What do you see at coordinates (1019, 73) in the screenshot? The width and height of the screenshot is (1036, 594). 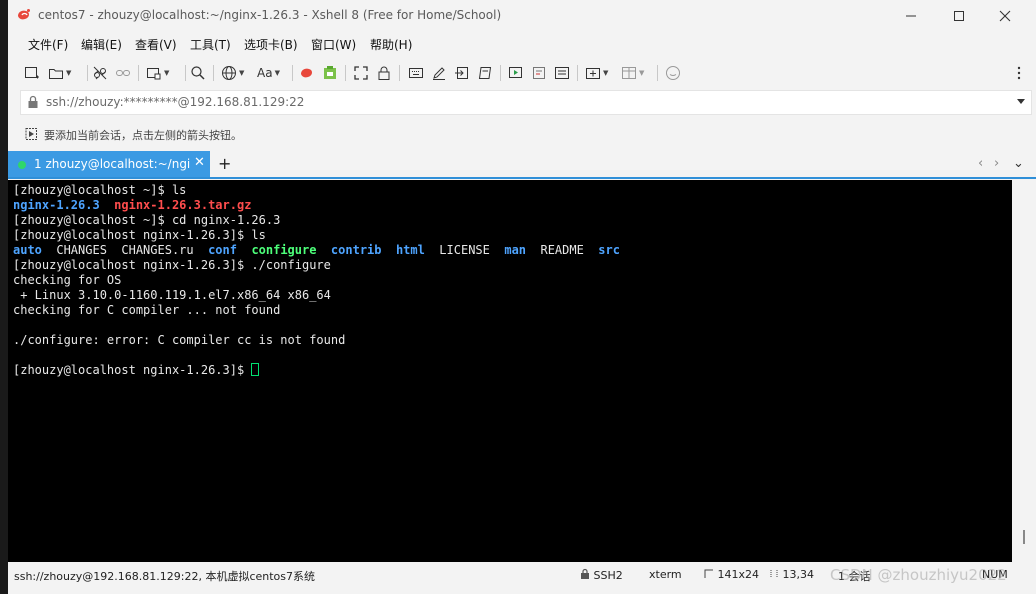 I see `toolbar-overflow-button` at bounding box center [1019, 73].